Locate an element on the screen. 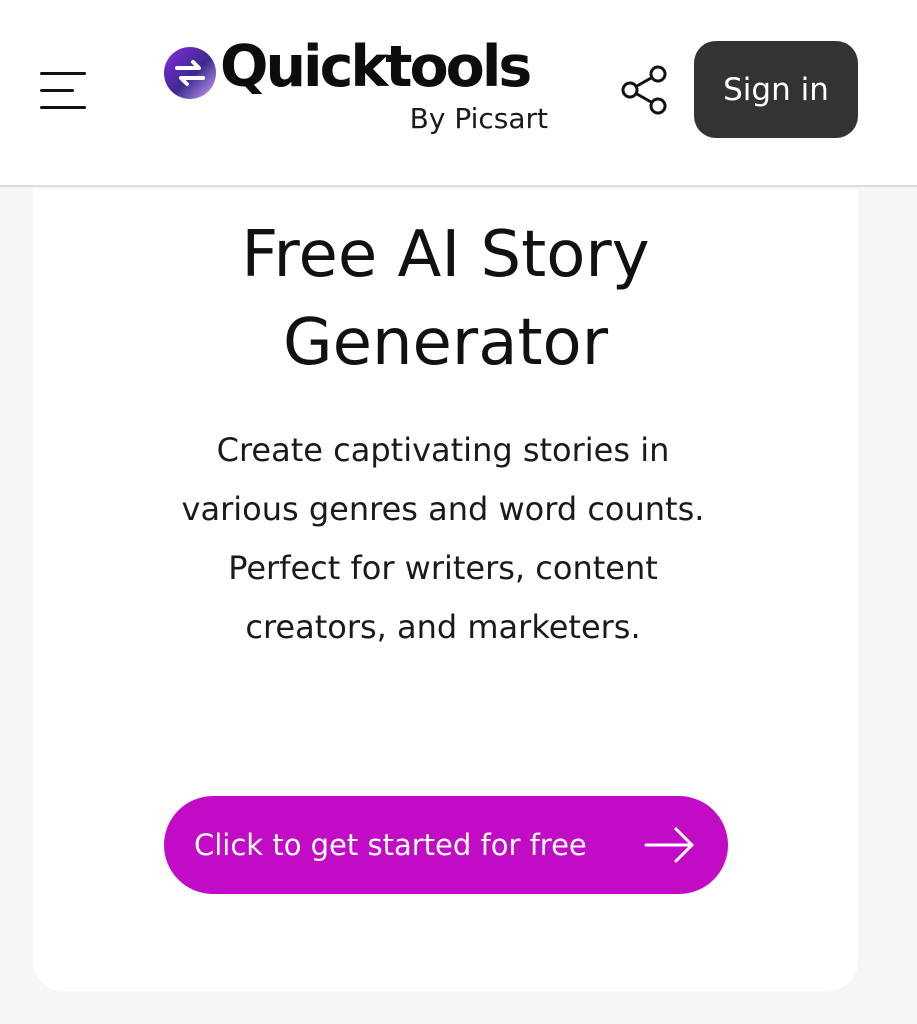 This screenshot has width=917, height=1024. get-started-button: Click to get started for free is located at coordinates (446, 845).